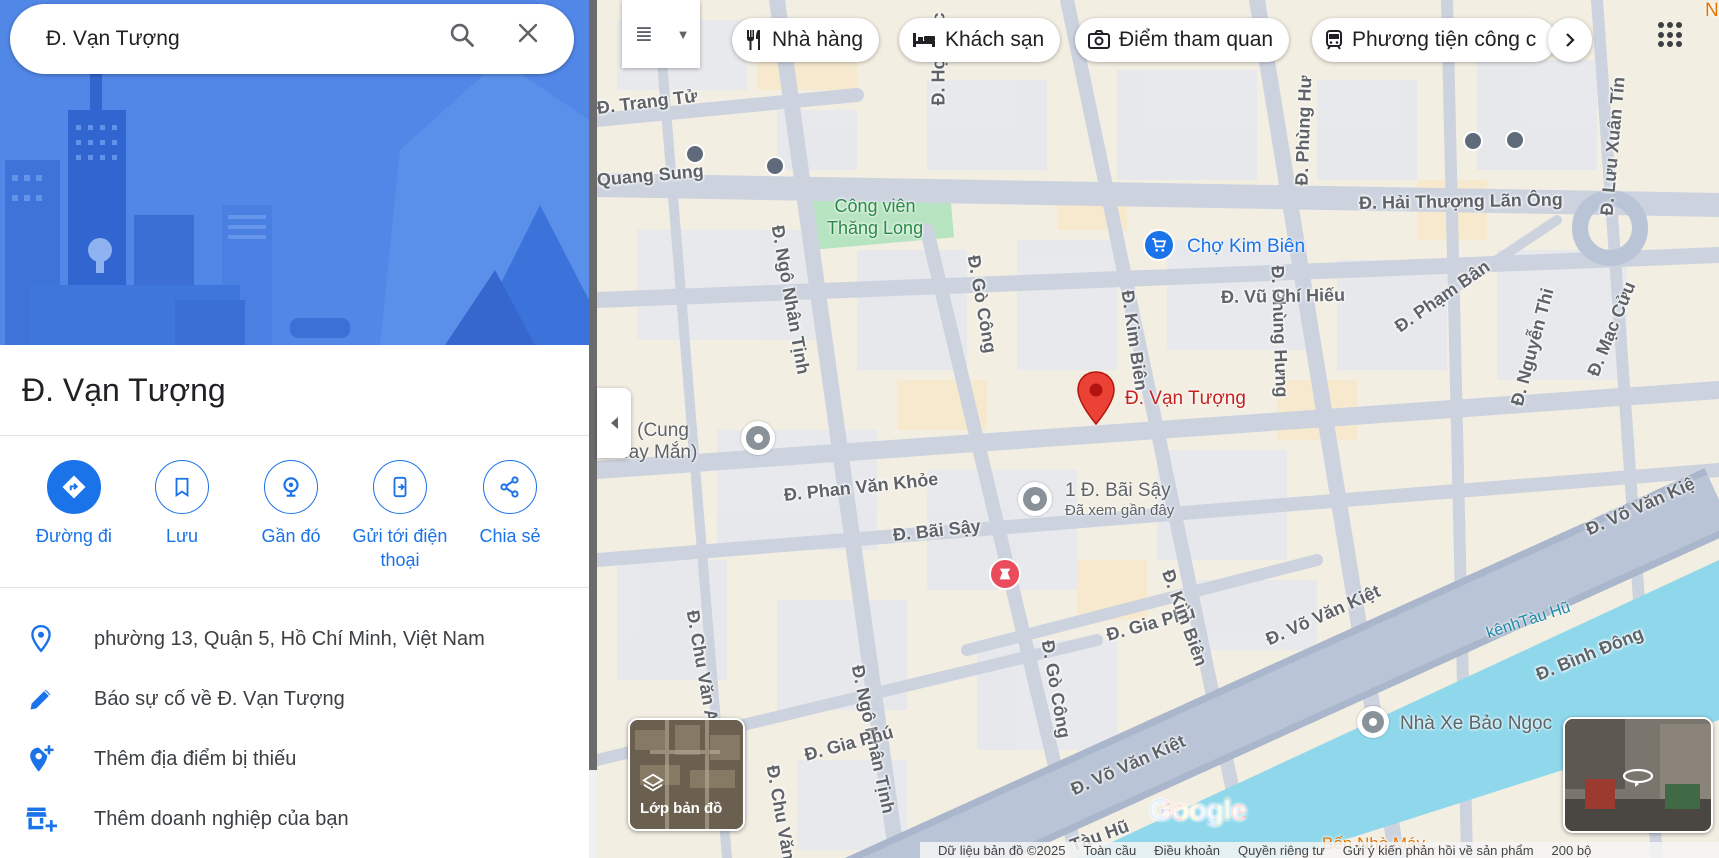  What do you see at coordinates (41, 819) in the screenshot?
I see `add-business-icon` at bounding box center [41, 819].